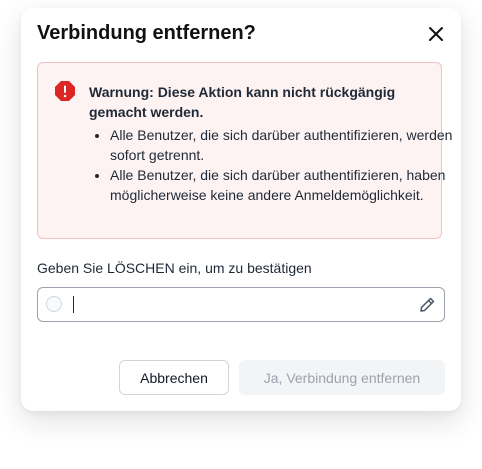 Image resolution: width=482 pixels, height=469 pixels. I want to click on close-button, so click(436, 34).